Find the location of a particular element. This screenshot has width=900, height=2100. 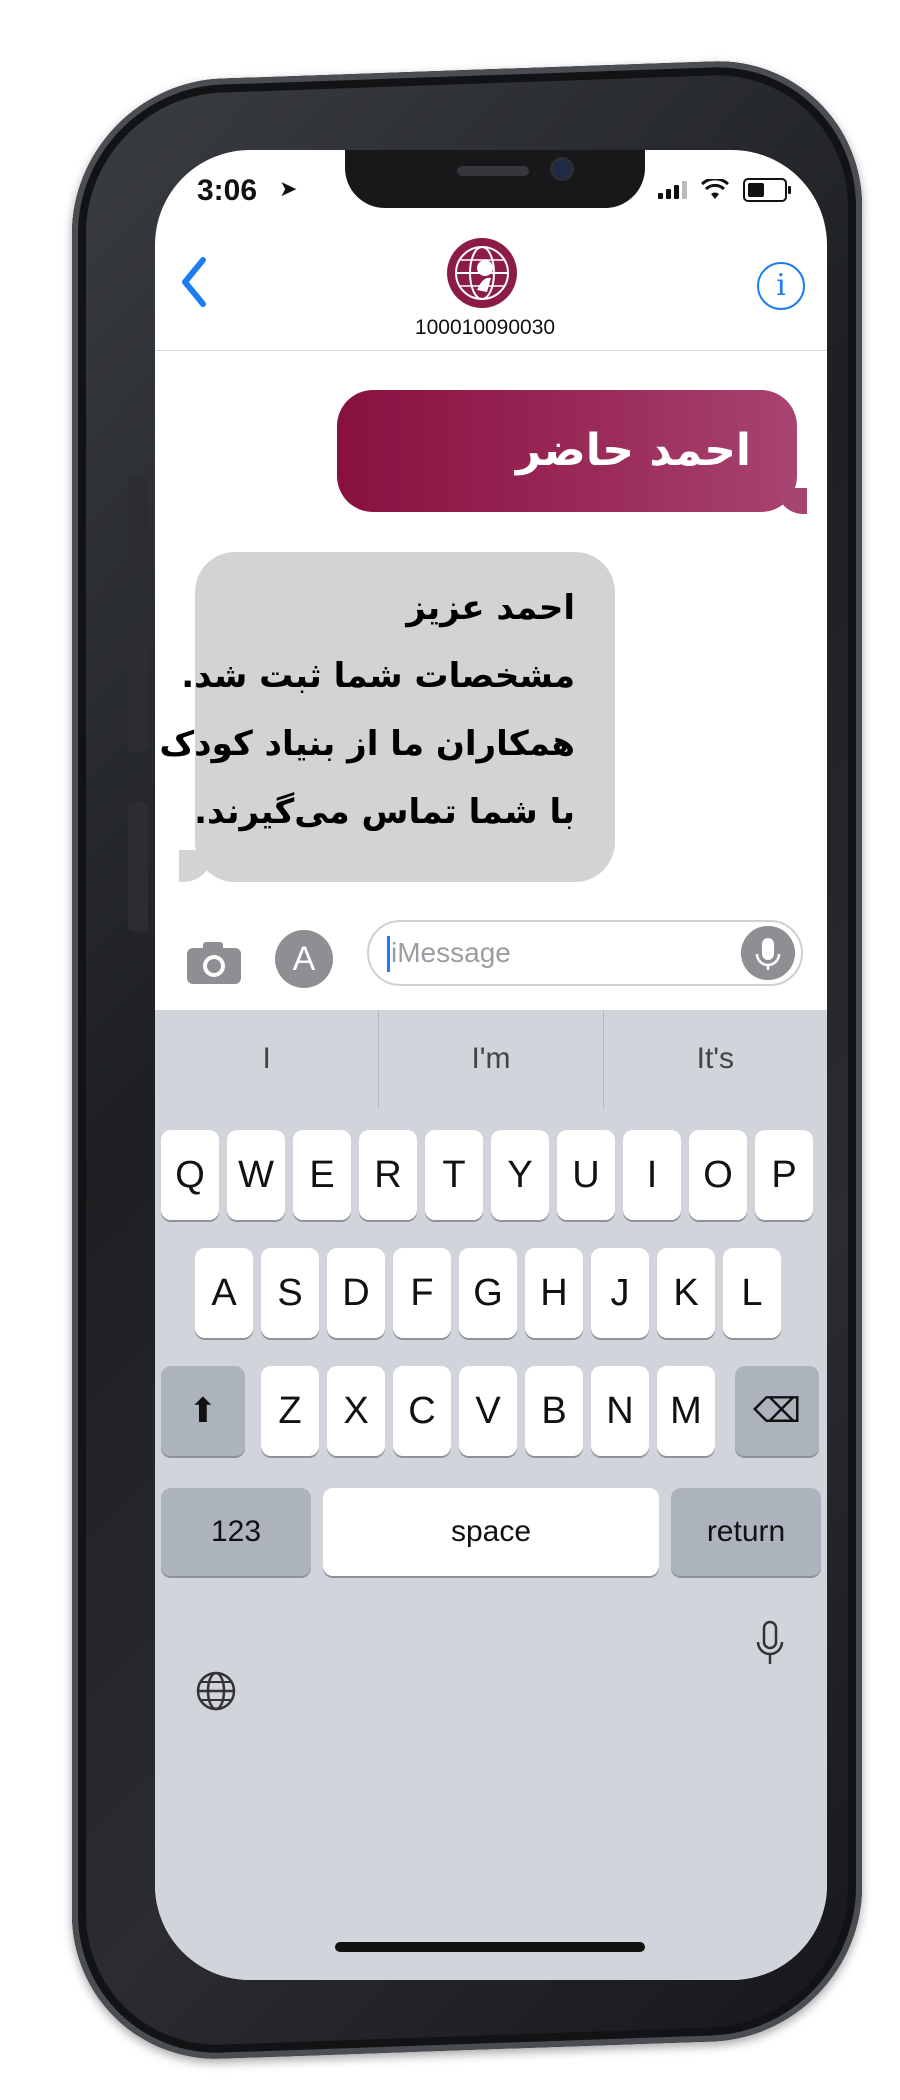

globe-logo-icon is located at coordinates (482, 273).